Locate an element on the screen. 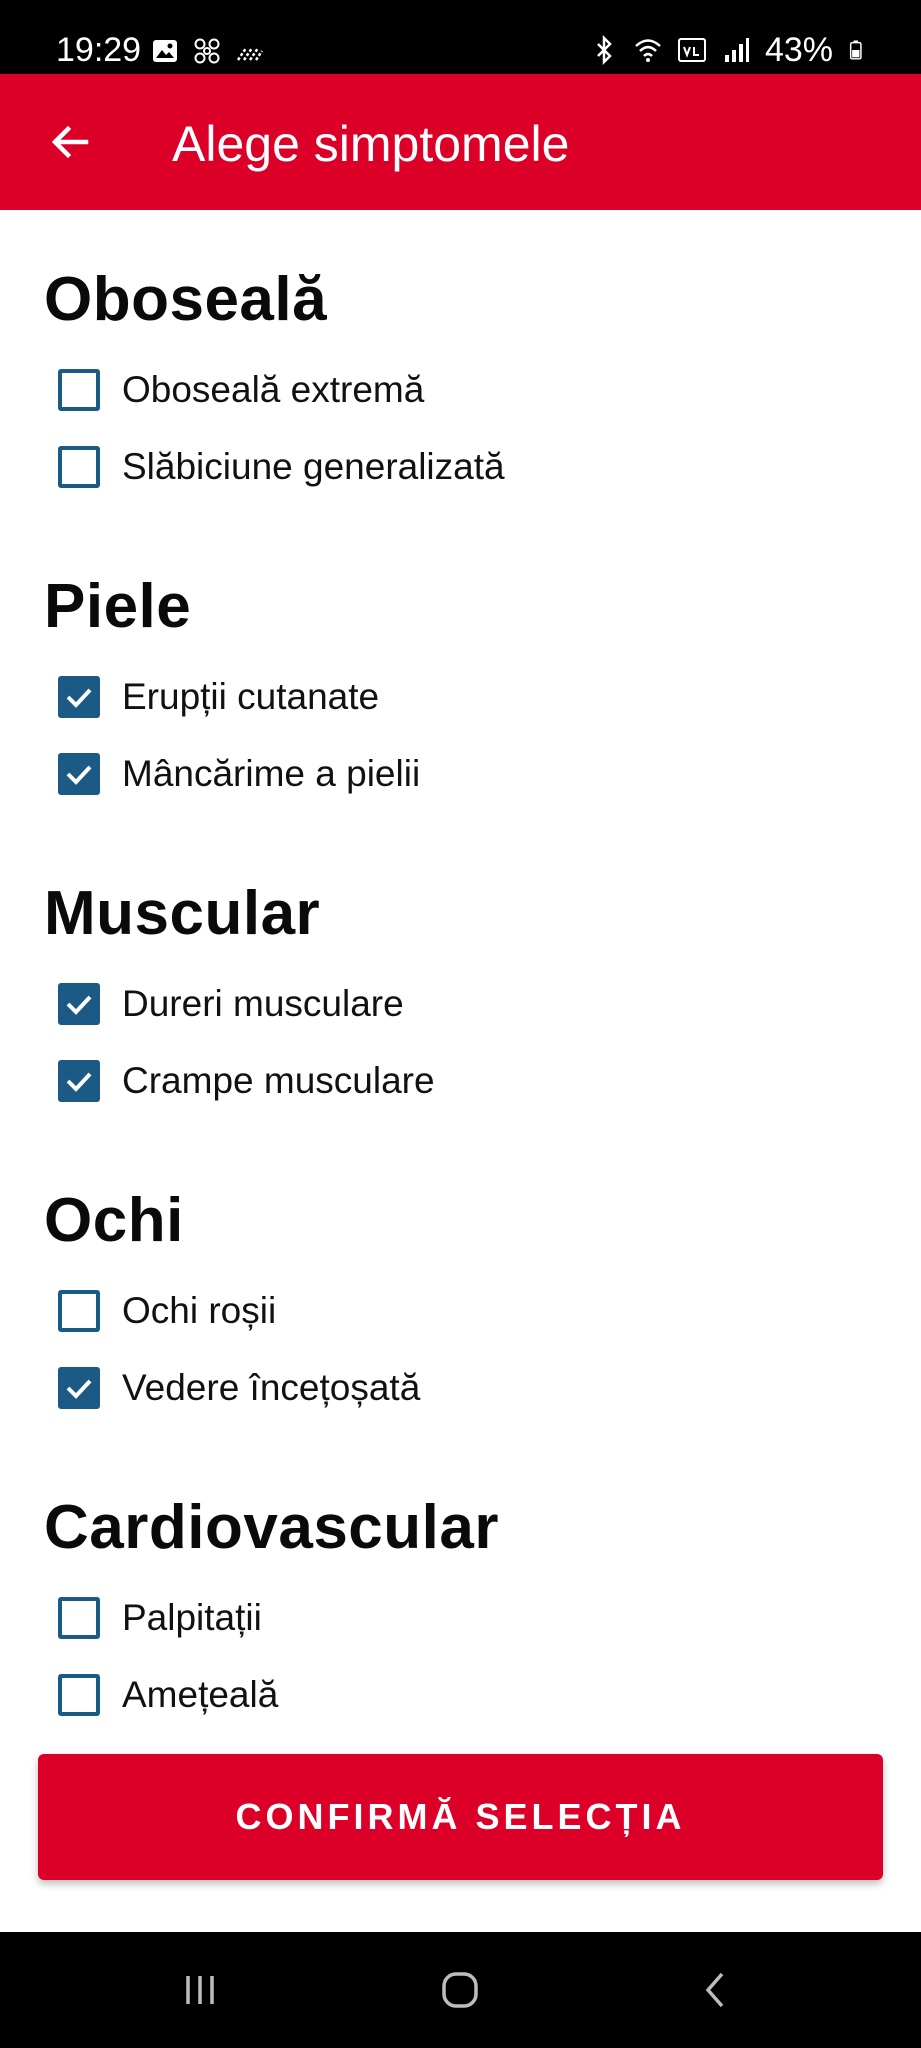 This screenshot has height=2048, width=921. battery-percentage: 43% is located at coordinates (798, 50).